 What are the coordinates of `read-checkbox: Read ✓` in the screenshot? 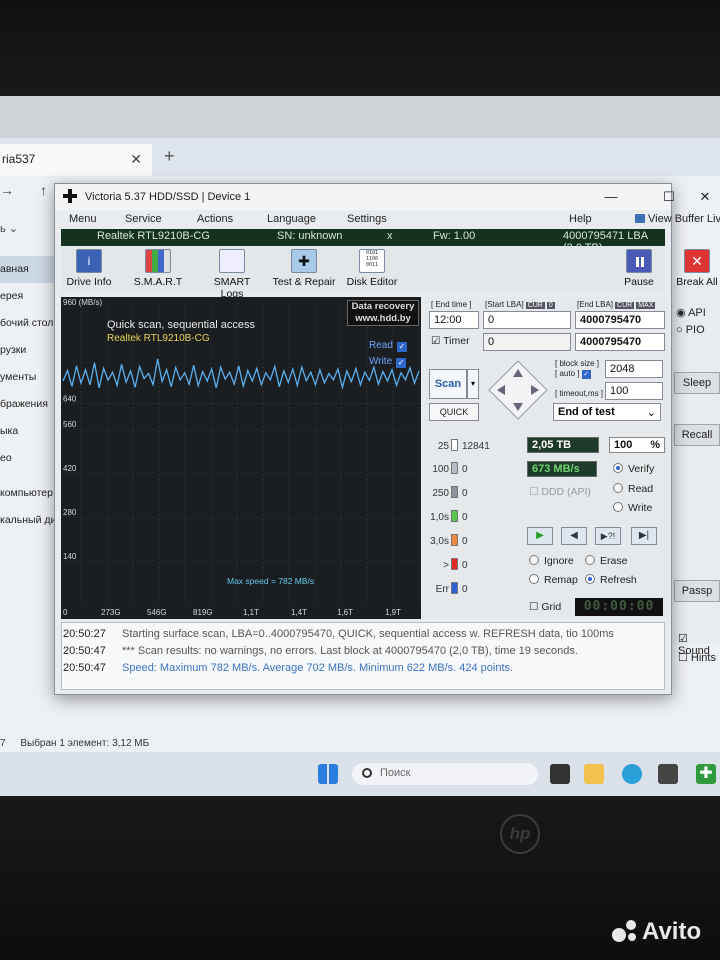 It's located at (388, 346).